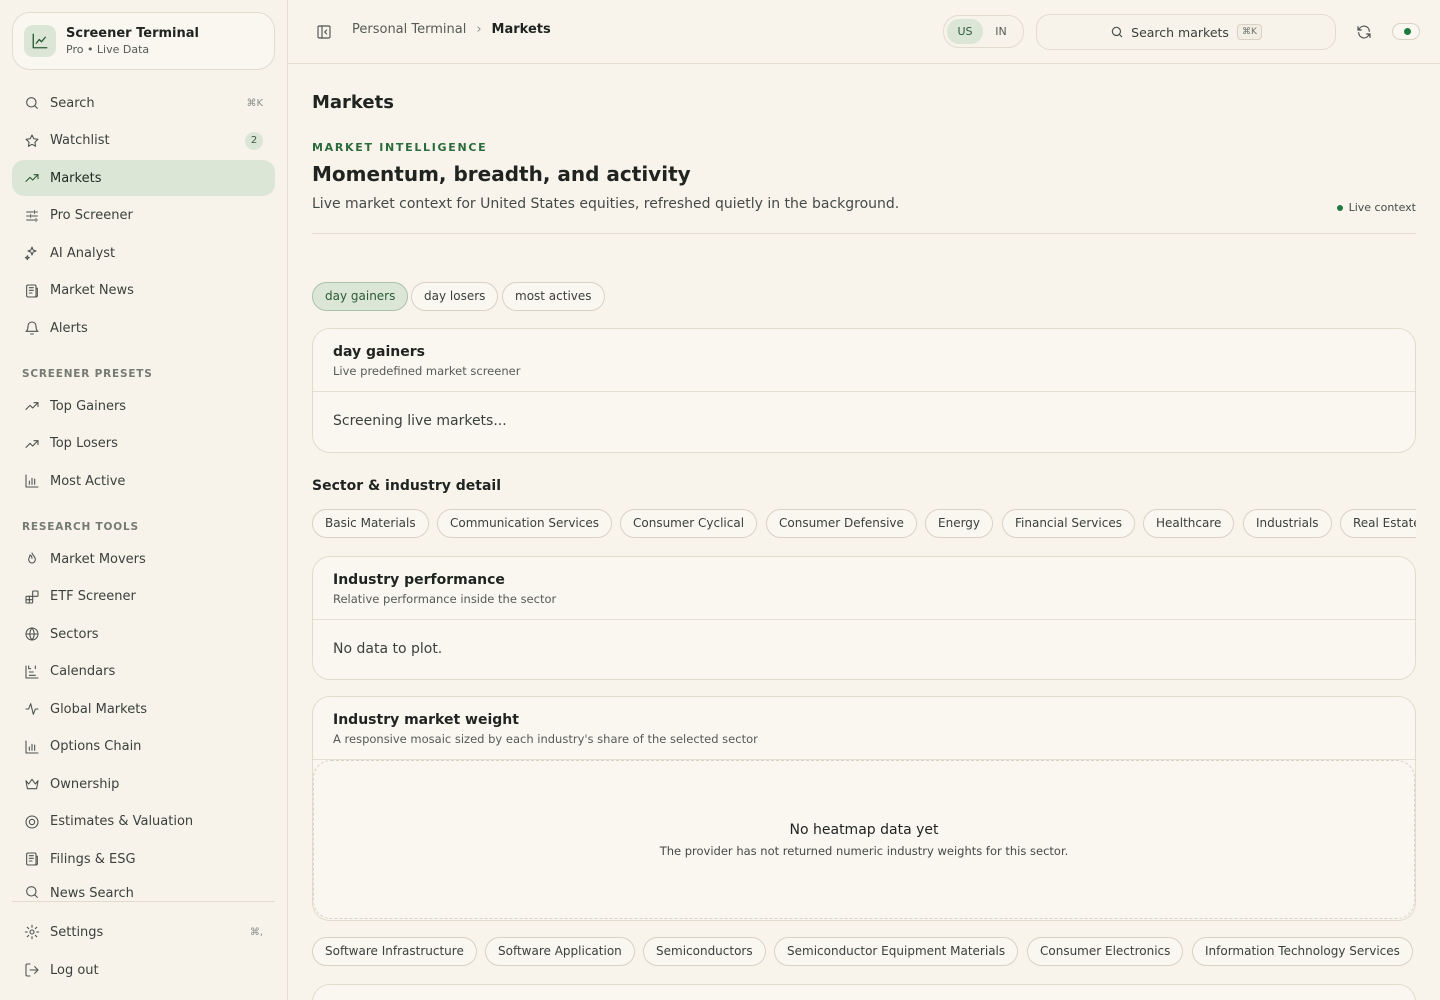  What do you see at coordinates (370, 523) in the screenshot?
I see `chip-basic-materials: Basic Materials` at bounding box center [370, 523].